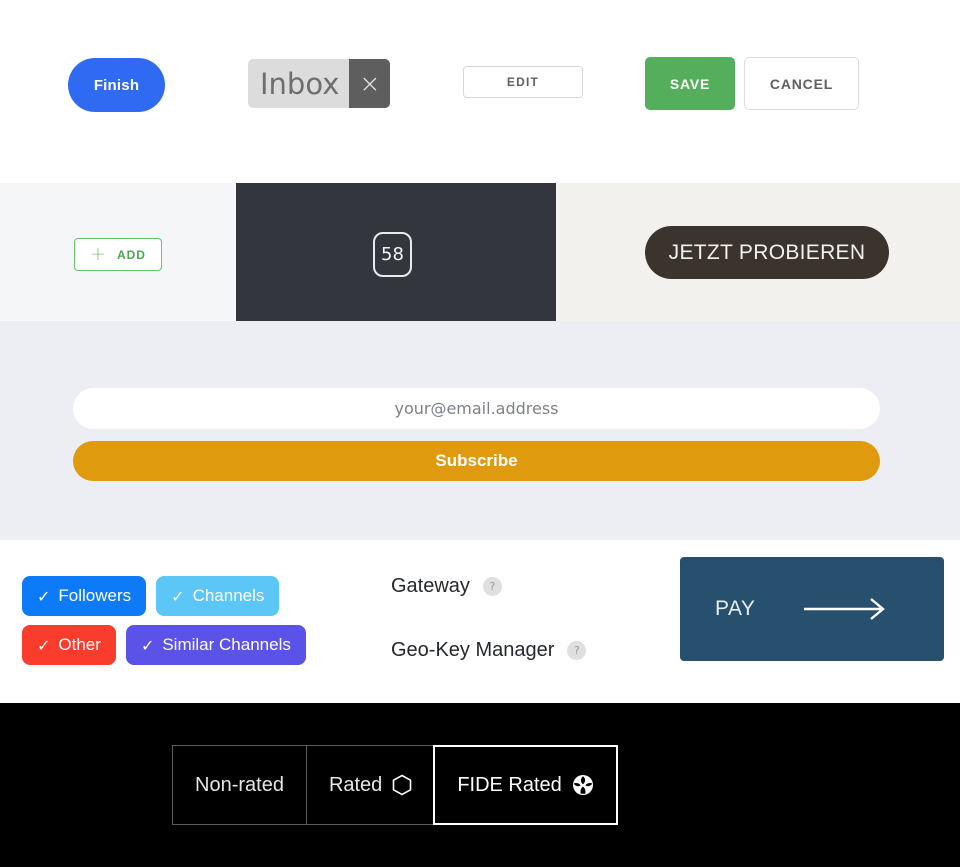  I want to click on fide-globe-icon, so click(583, 785).